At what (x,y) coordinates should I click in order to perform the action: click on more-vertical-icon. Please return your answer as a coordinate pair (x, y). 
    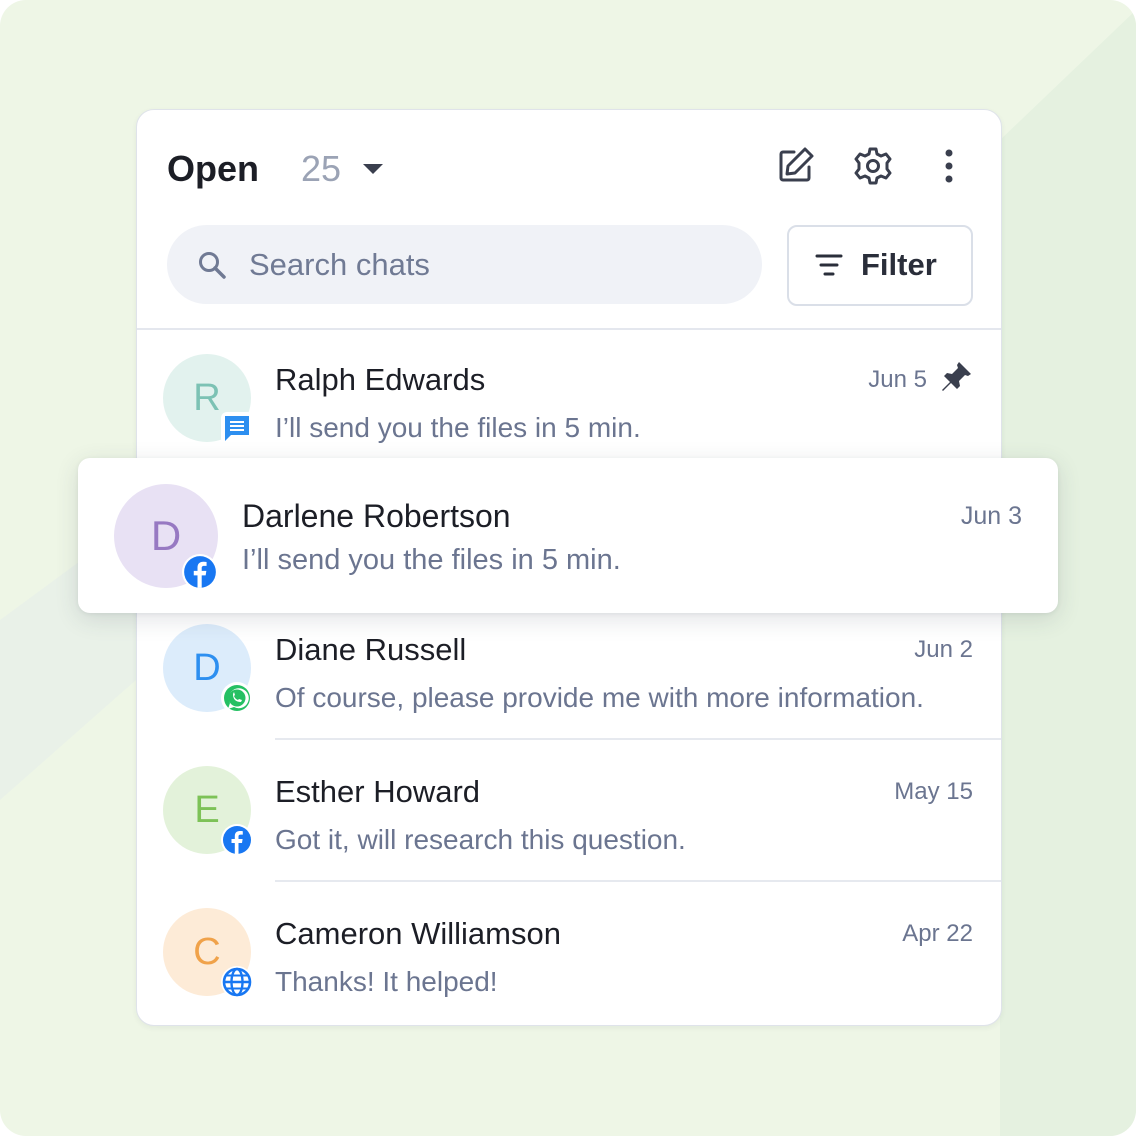
    Looking at the image, I should click on (949, 166).